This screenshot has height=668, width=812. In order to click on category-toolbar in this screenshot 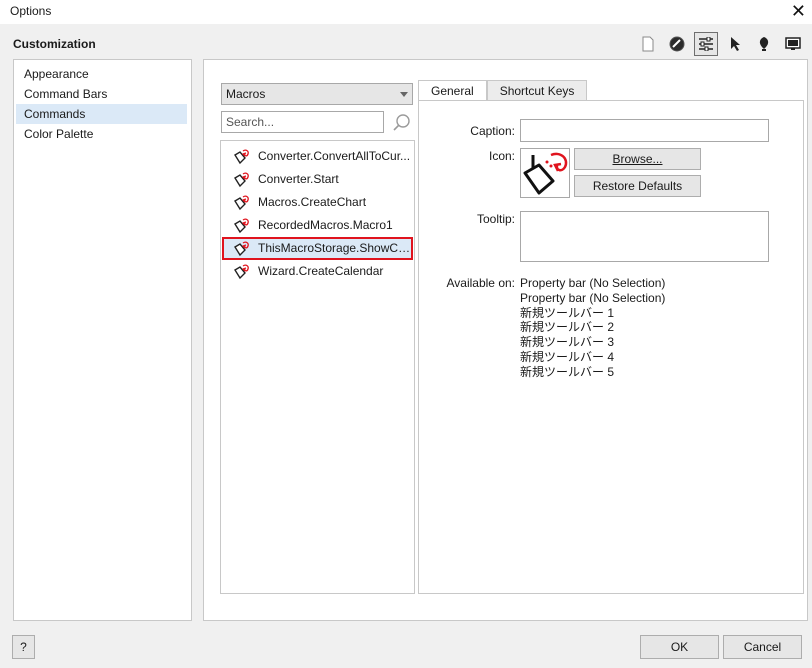, I will do `click(723, 44)`.